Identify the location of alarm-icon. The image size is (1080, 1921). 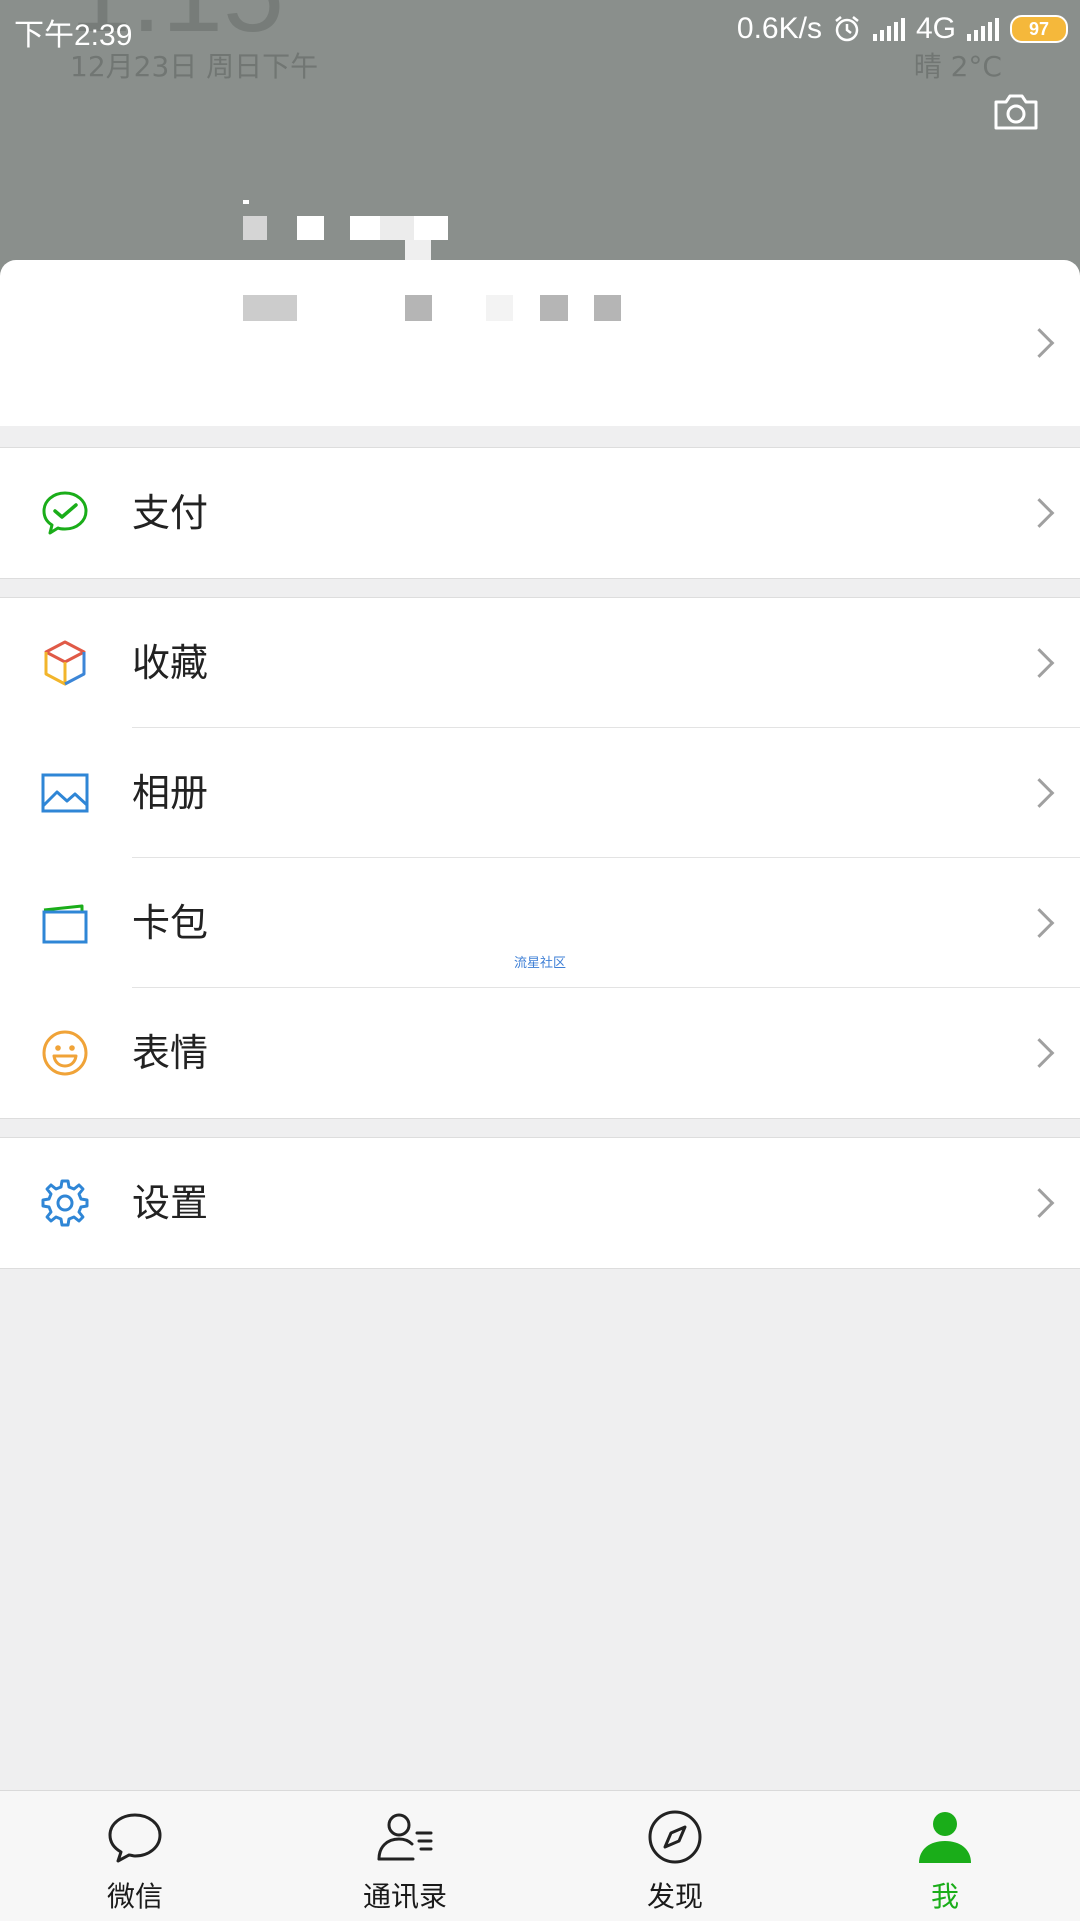
(847, 29).